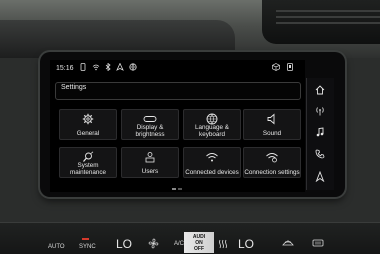 Image resolution: width=380 pixels, height=254 pixels. What do you see at coordinates (65, 68) in the screenshot?
I see `clock: 15:16` at bounding box center [65, 68].